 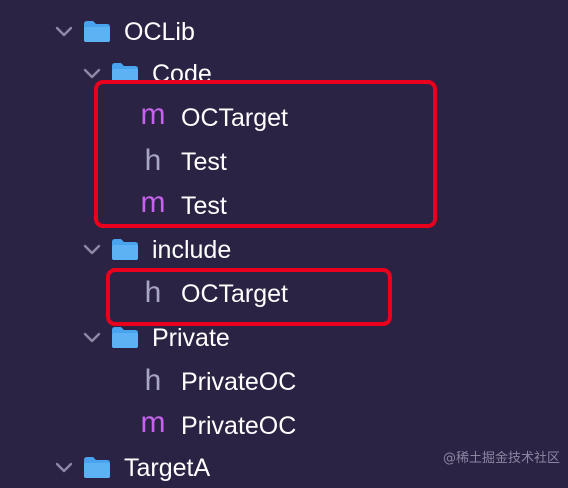 What do you see at coordinates (167, 468) in the screenshot?
I see `tree-item-label: TargetA` at bounding box center [167, 468].